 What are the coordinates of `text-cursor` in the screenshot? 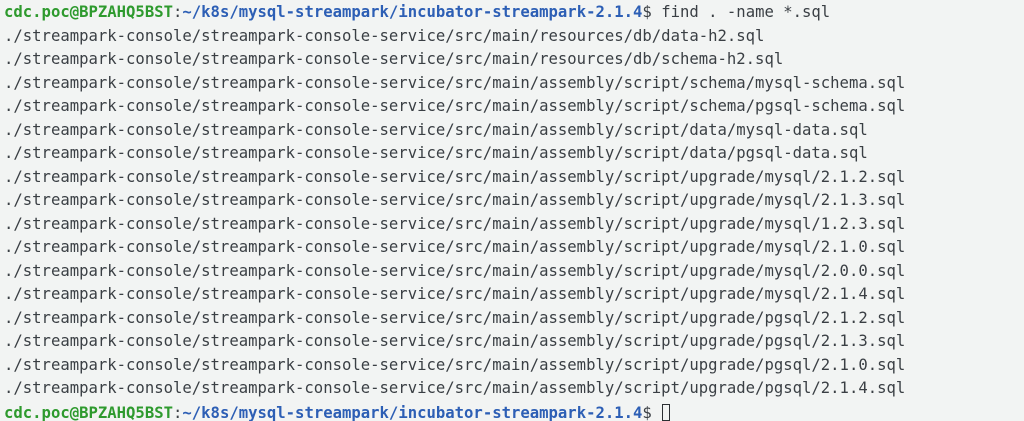 It's located at (666, 412).